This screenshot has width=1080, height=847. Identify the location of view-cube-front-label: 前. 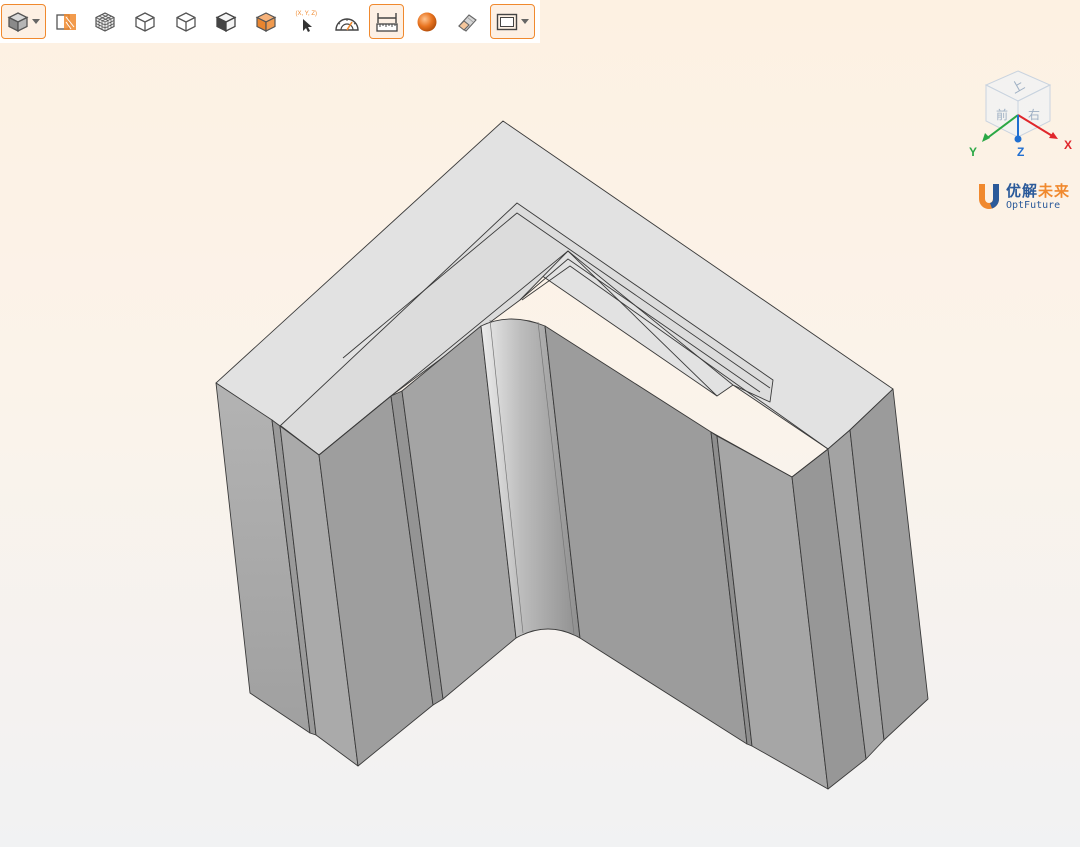
(1002, 114).